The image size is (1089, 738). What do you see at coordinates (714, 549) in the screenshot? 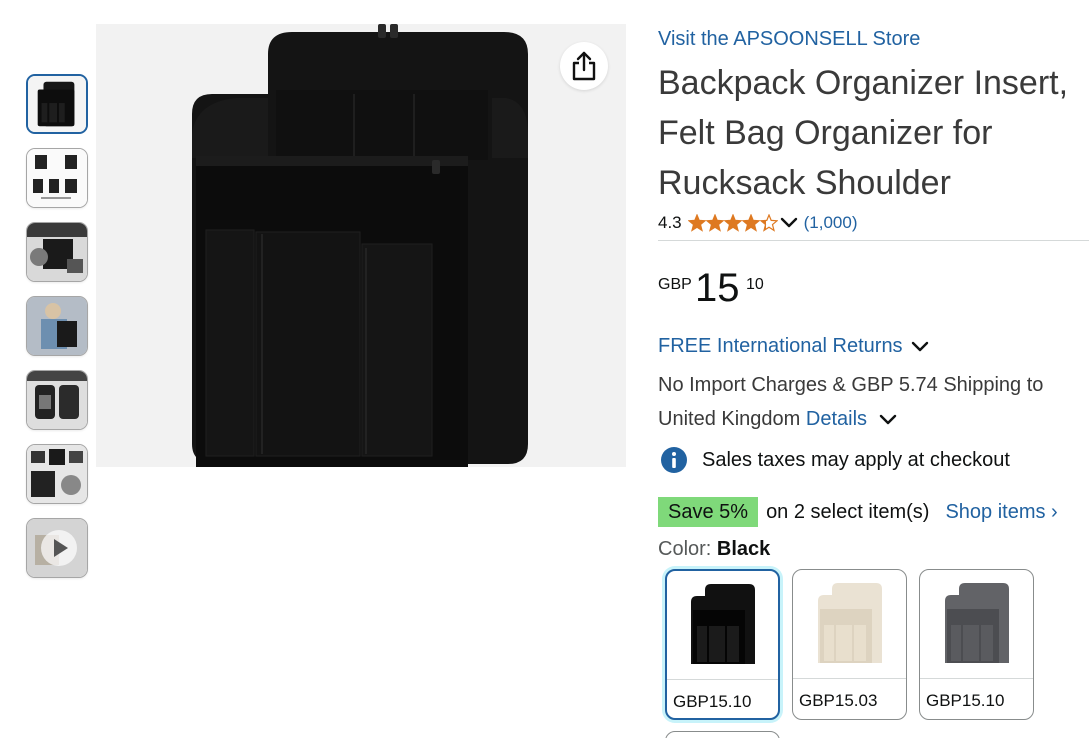
I see `color-selection-label: Color: Black` at bounding box center [714, 549].